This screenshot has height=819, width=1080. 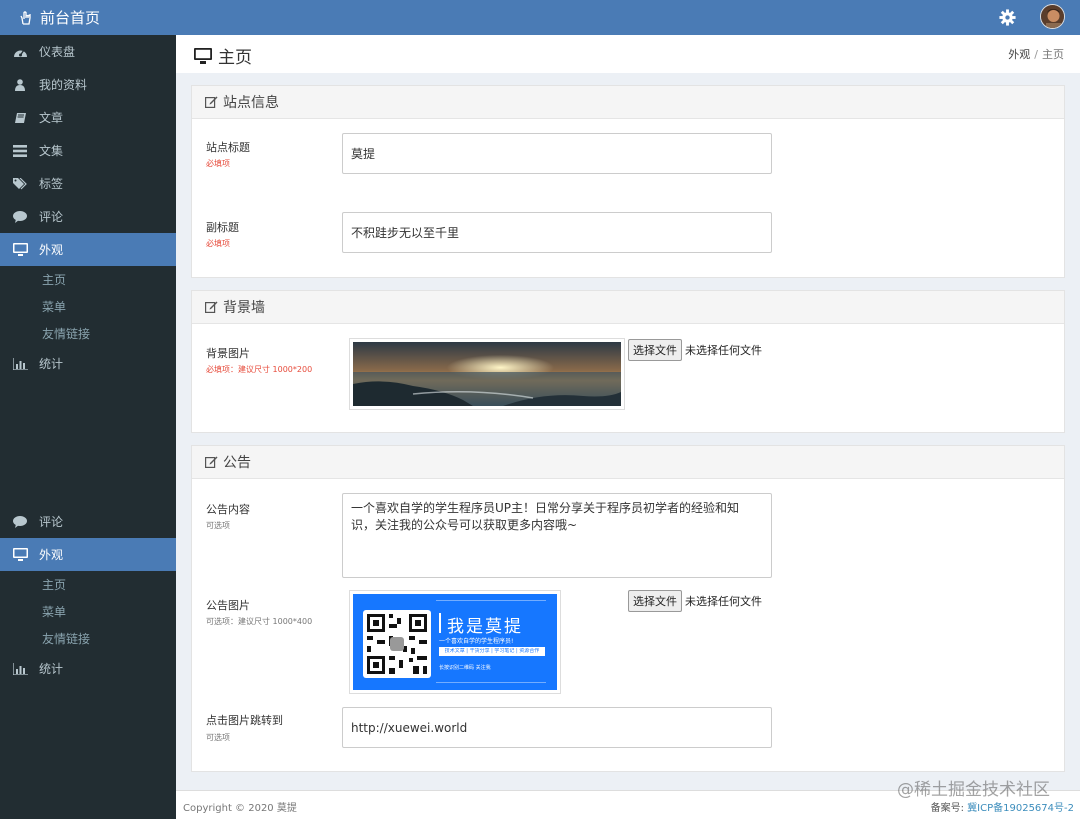 I want to click on notice-content-label: 公告内容, so click(x=228, y=509).